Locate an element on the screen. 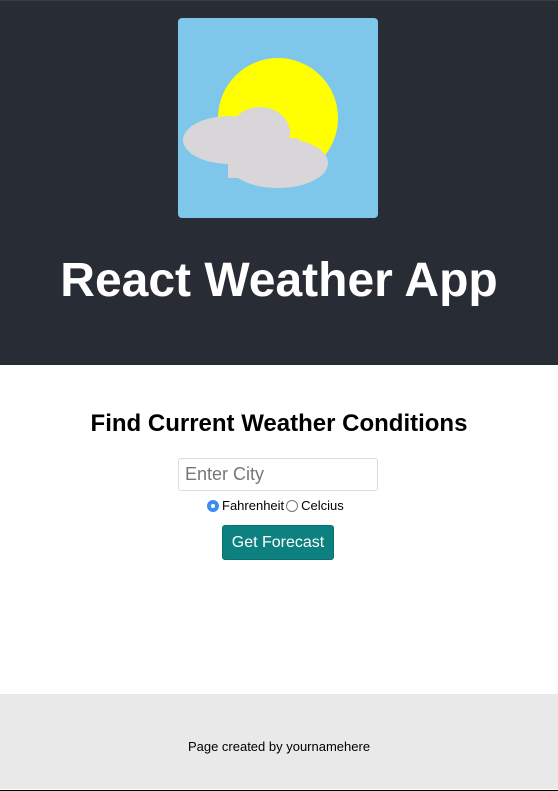  page-footer: Page created by yournamehere is located at coordinates (279, 741).